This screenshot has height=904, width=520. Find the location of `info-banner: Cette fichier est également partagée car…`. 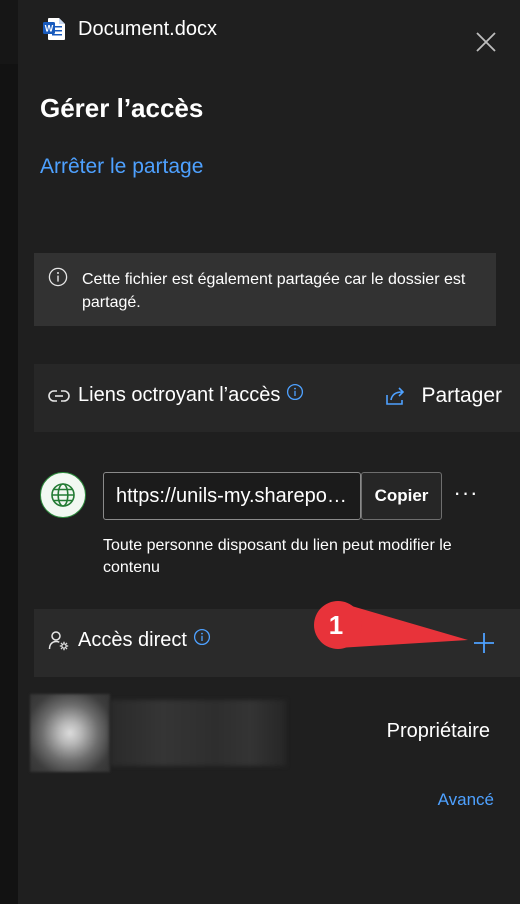

info-banner: Cette fichier est également partagée car… is located at coordinates (265, 289).